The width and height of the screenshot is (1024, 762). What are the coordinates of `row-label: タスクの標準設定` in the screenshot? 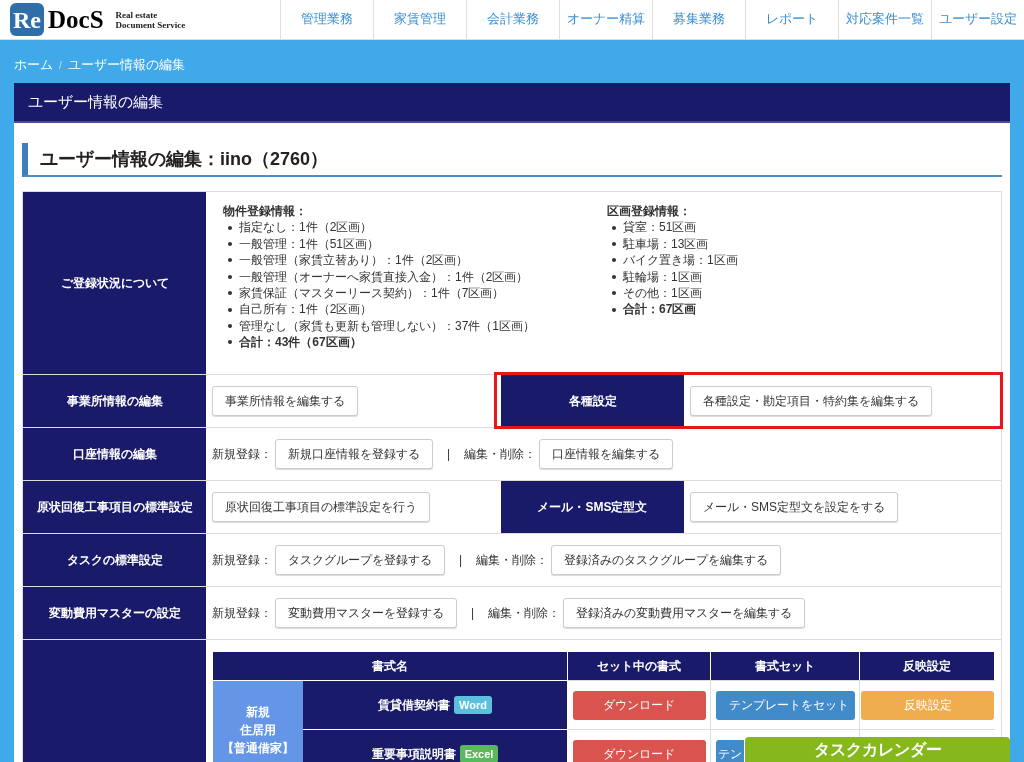 It's located at (114, 560).